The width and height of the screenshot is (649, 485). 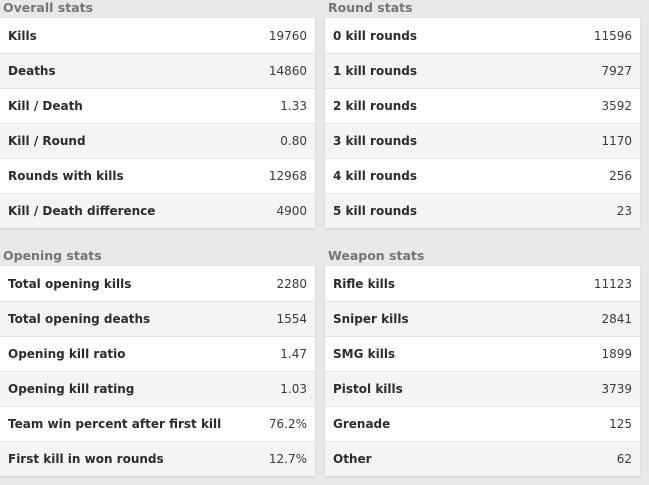 I want to click on stat-row-opening-kill-rating: Opening kill rating 1.03, so click(x=157, y=388).